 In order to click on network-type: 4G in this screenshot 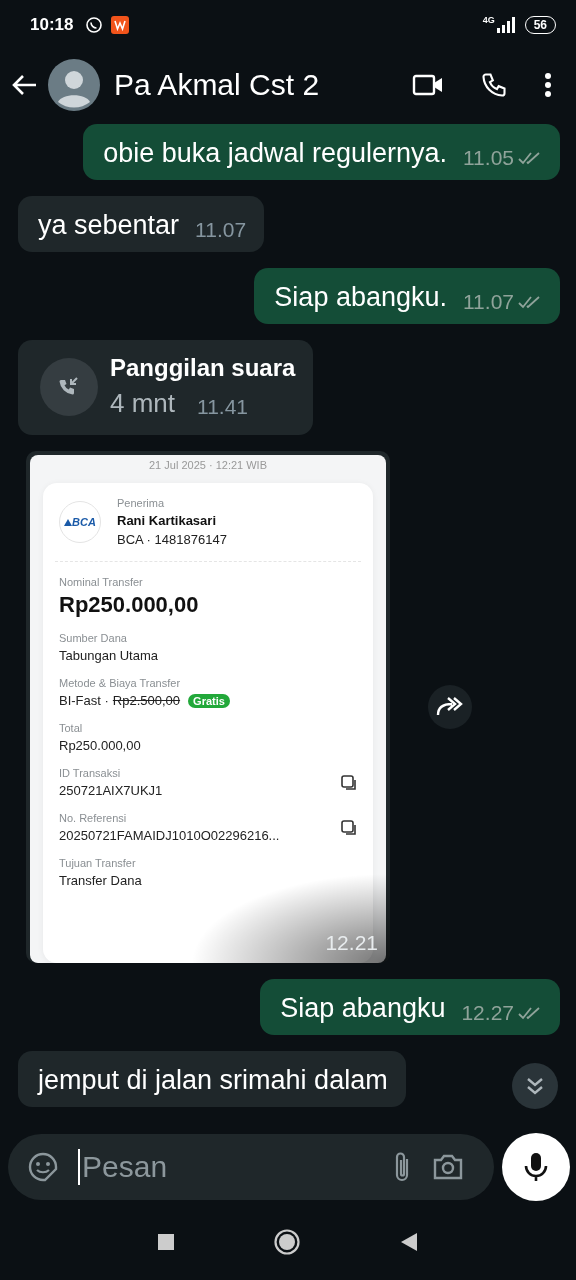, I will do `click(488, 20)`.